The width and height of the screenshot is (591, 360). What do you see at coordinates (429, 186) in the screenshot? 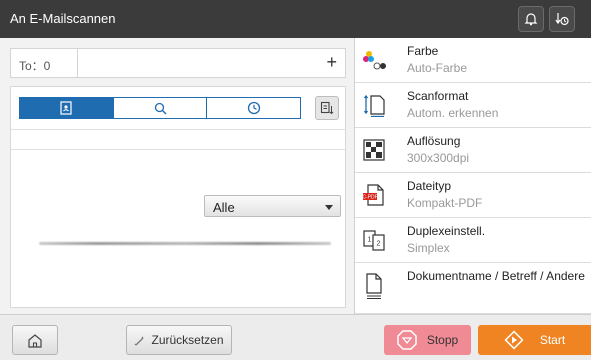
I see `setting-label: Dateityp` at bounding box center [429, 186].